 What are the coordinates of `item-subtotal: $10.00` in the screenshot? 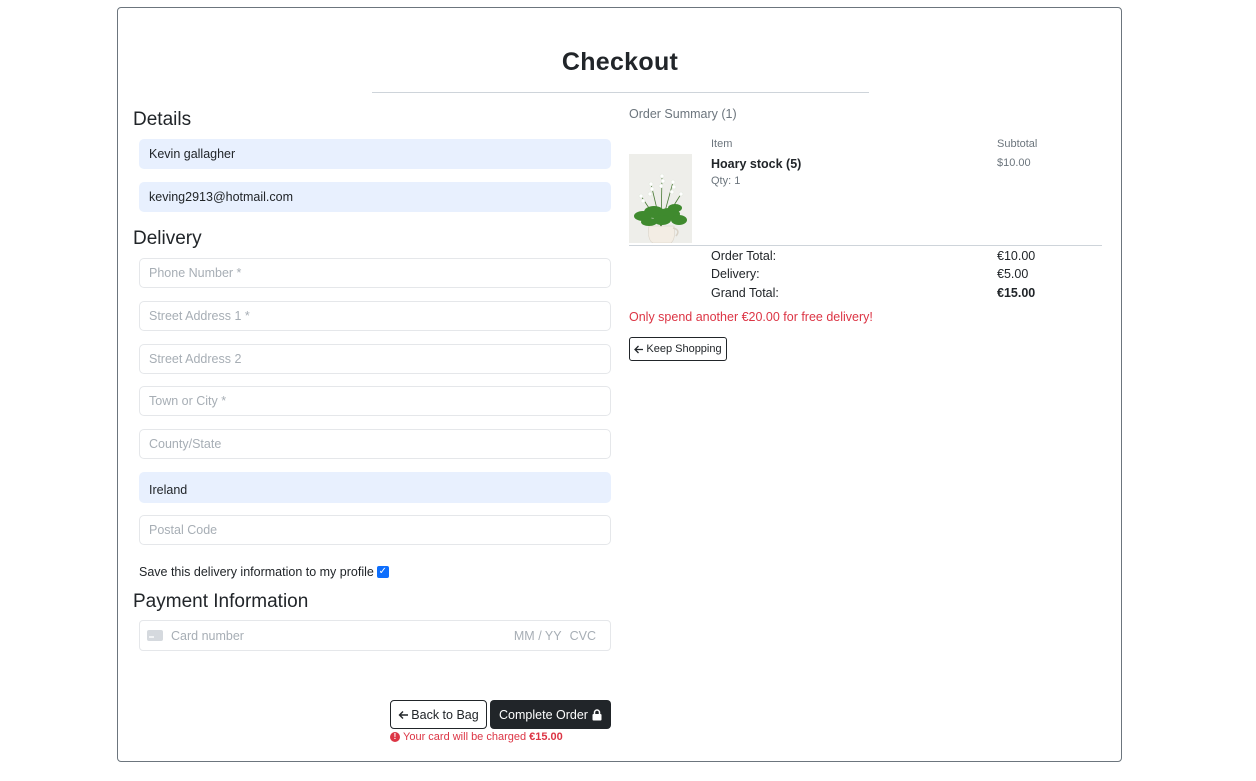 It's located at (1014, 163).